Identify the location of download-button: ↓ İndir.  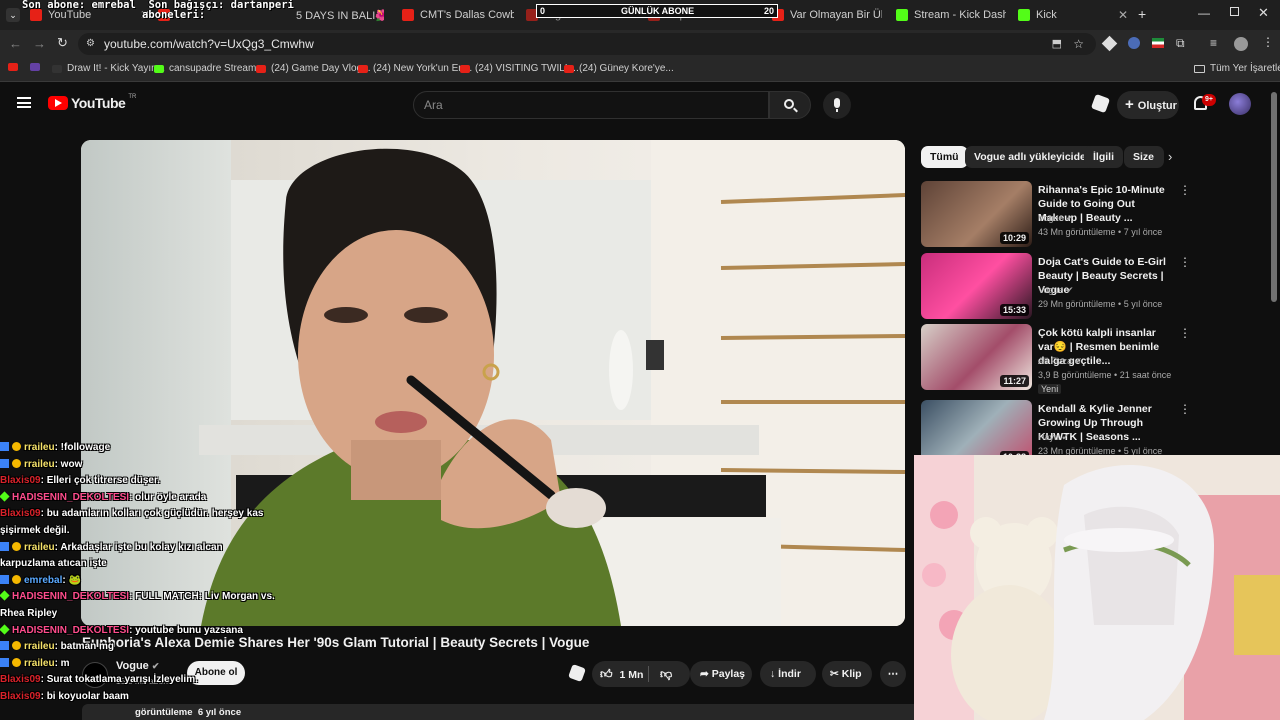
(788, 674).